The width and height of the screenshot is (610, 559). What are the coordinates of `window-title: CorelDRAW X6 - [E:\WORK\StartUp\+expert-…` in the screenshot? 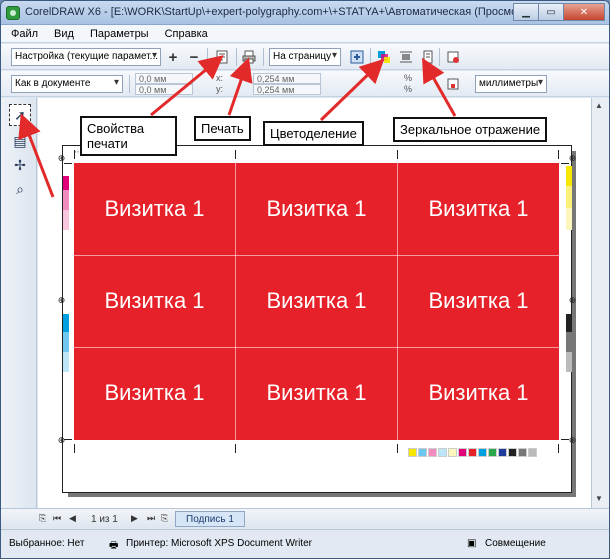 It's located at (280, 12).